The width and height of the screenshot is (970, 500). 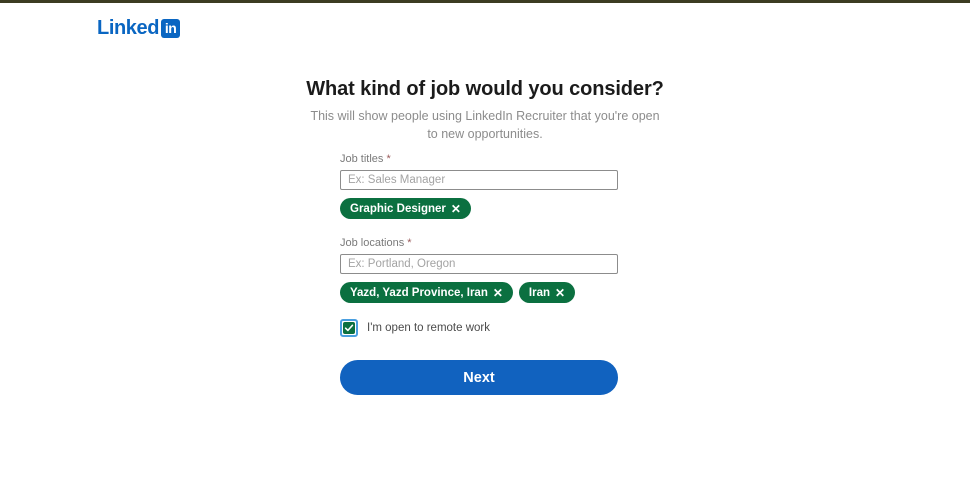 What do you see at coordinates (479, 378) in the screenshot?
I see `next-button: Next` at bounding box center [479, 378].